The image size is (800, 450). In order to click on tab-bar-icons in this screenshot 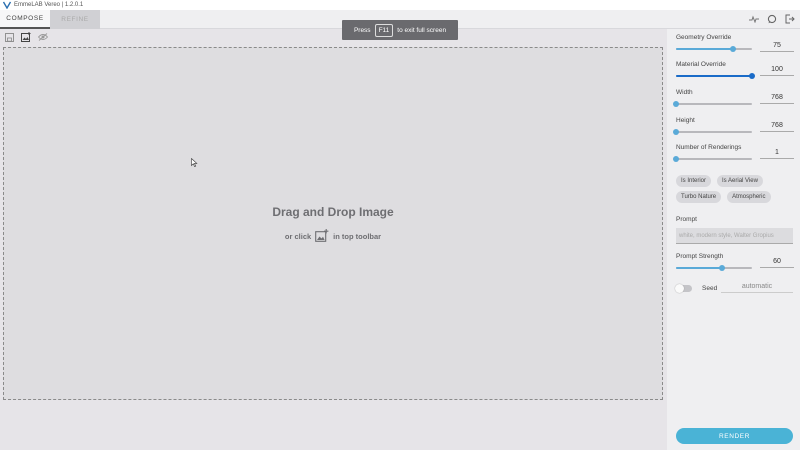, I will do `click(772, 19)`.